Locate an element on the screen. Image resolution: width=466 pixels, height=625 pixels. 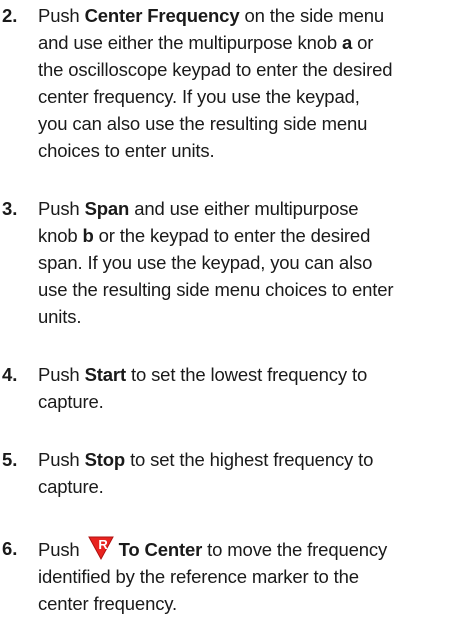
bold-term: Span is located at coordinates (107, 208).